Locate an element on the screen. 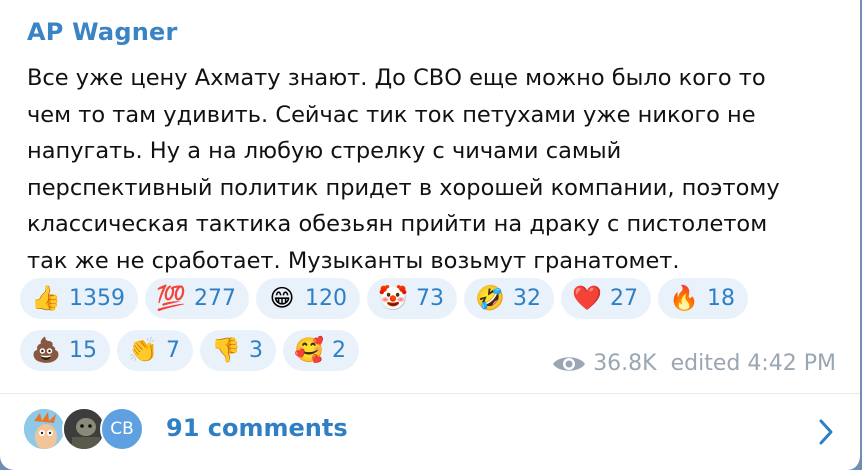 Image resolution: width=862 pixels, height=470 pixels. views-count: 36.8K is located at coordinates (625, 363).